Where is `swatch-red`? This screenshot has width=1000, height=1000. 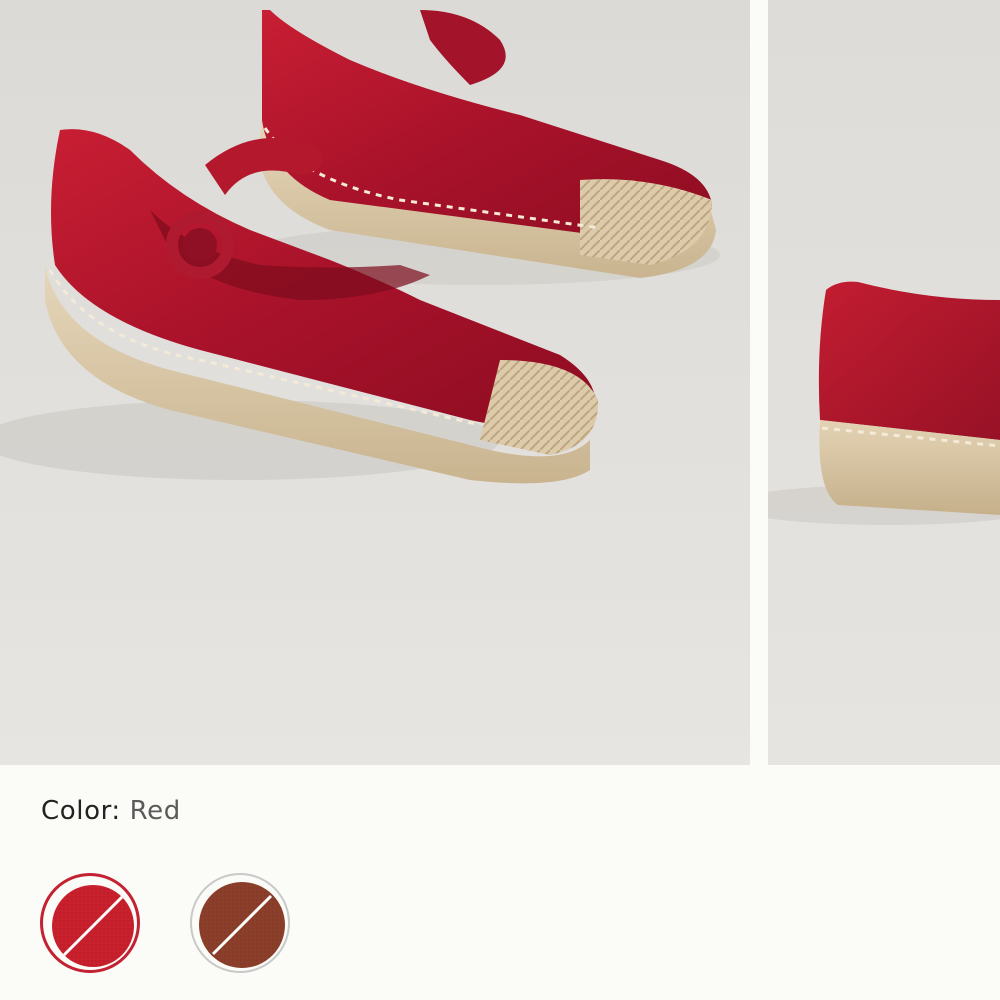
swatch-red is located at coordinates (90, 923).